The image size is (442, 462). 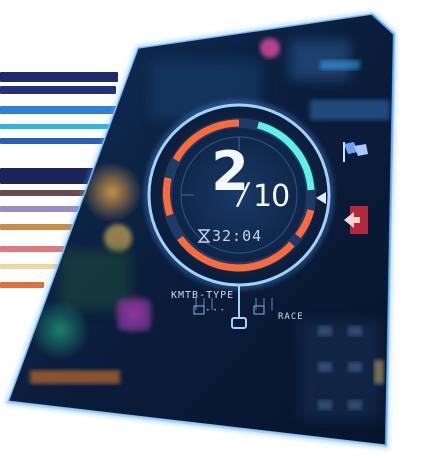 What do you see at coordinates (168, 197) in the screenshot?
I see `gauge-arc-orange-left` at bounding box center [168, 197].